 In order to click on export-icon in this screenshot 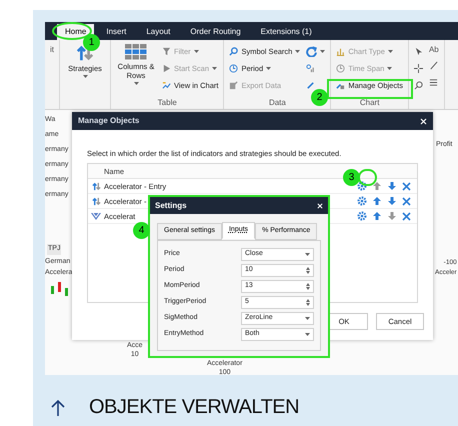, I will do `click(233, 85)`.